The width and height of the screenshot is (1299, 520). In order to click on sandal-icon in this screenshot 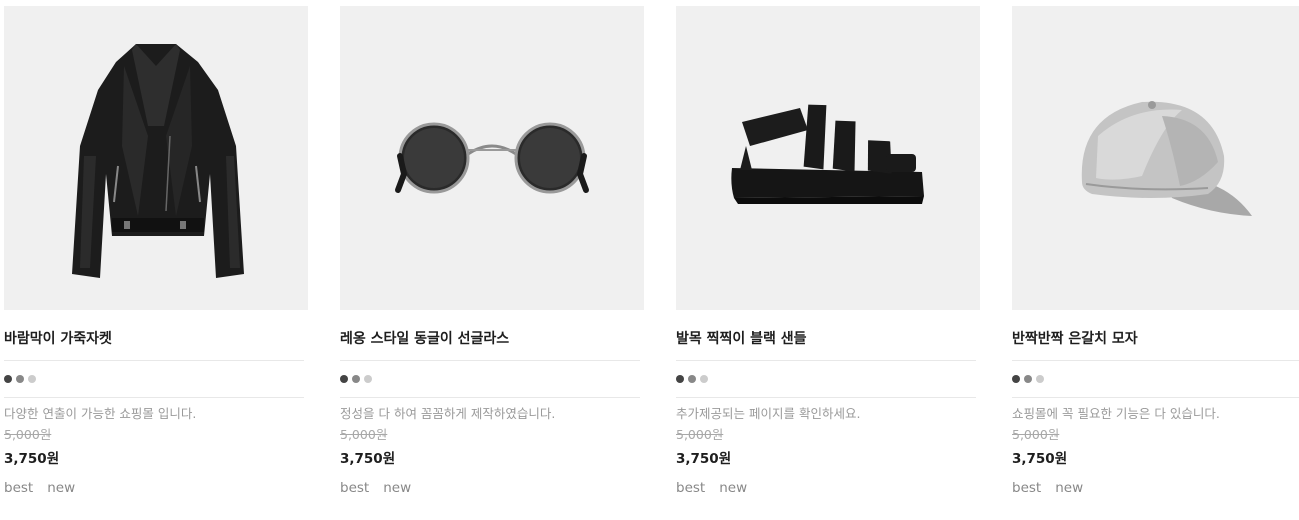, I will do `click(827, 154)`.